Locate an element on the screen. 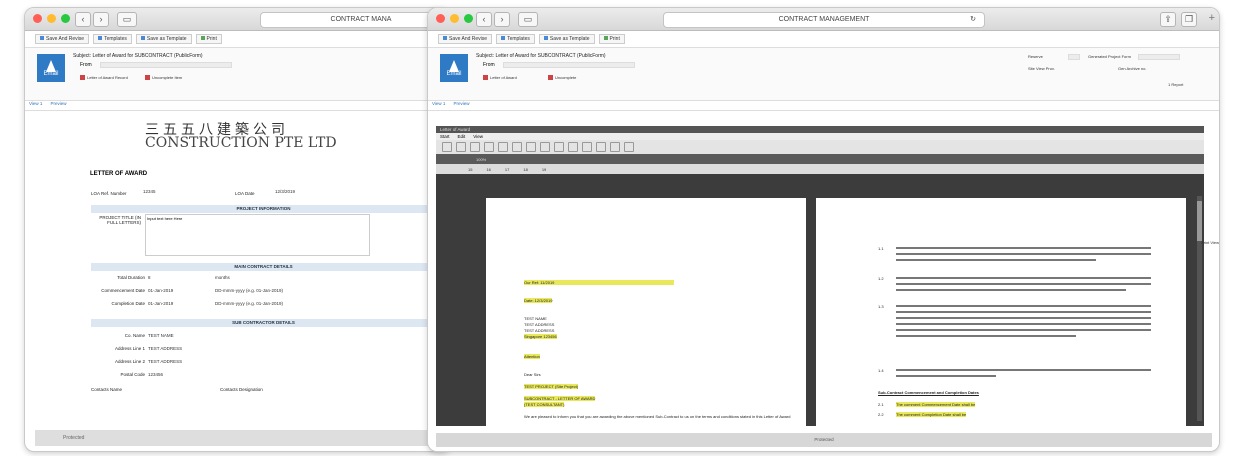  menu-edit: Edit is located at coordinates (462, 136).